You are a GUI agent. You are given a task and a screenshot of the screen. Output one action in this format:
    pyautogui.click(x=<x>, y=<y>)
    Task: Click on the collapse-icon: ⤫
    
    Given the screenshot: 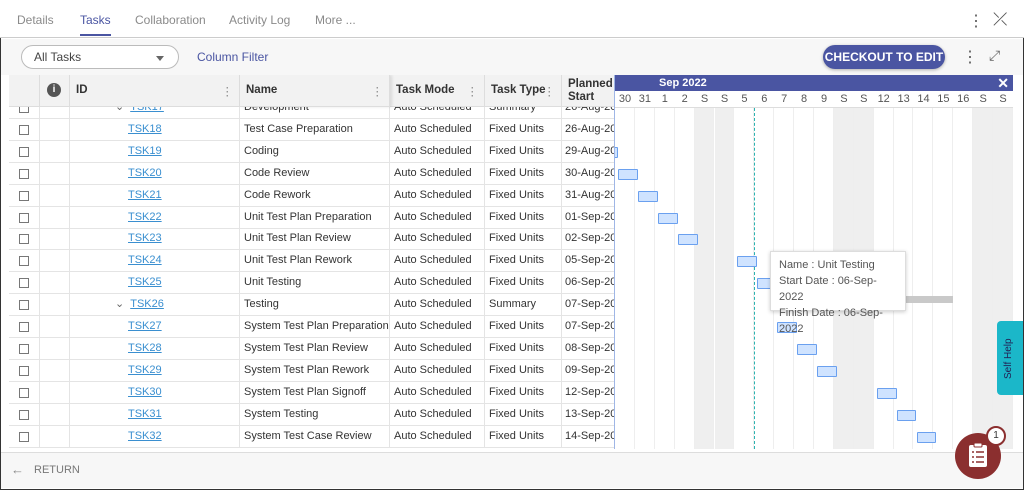 What is the action you would take?
    pyautogui.click(x=1000, y=19)
    